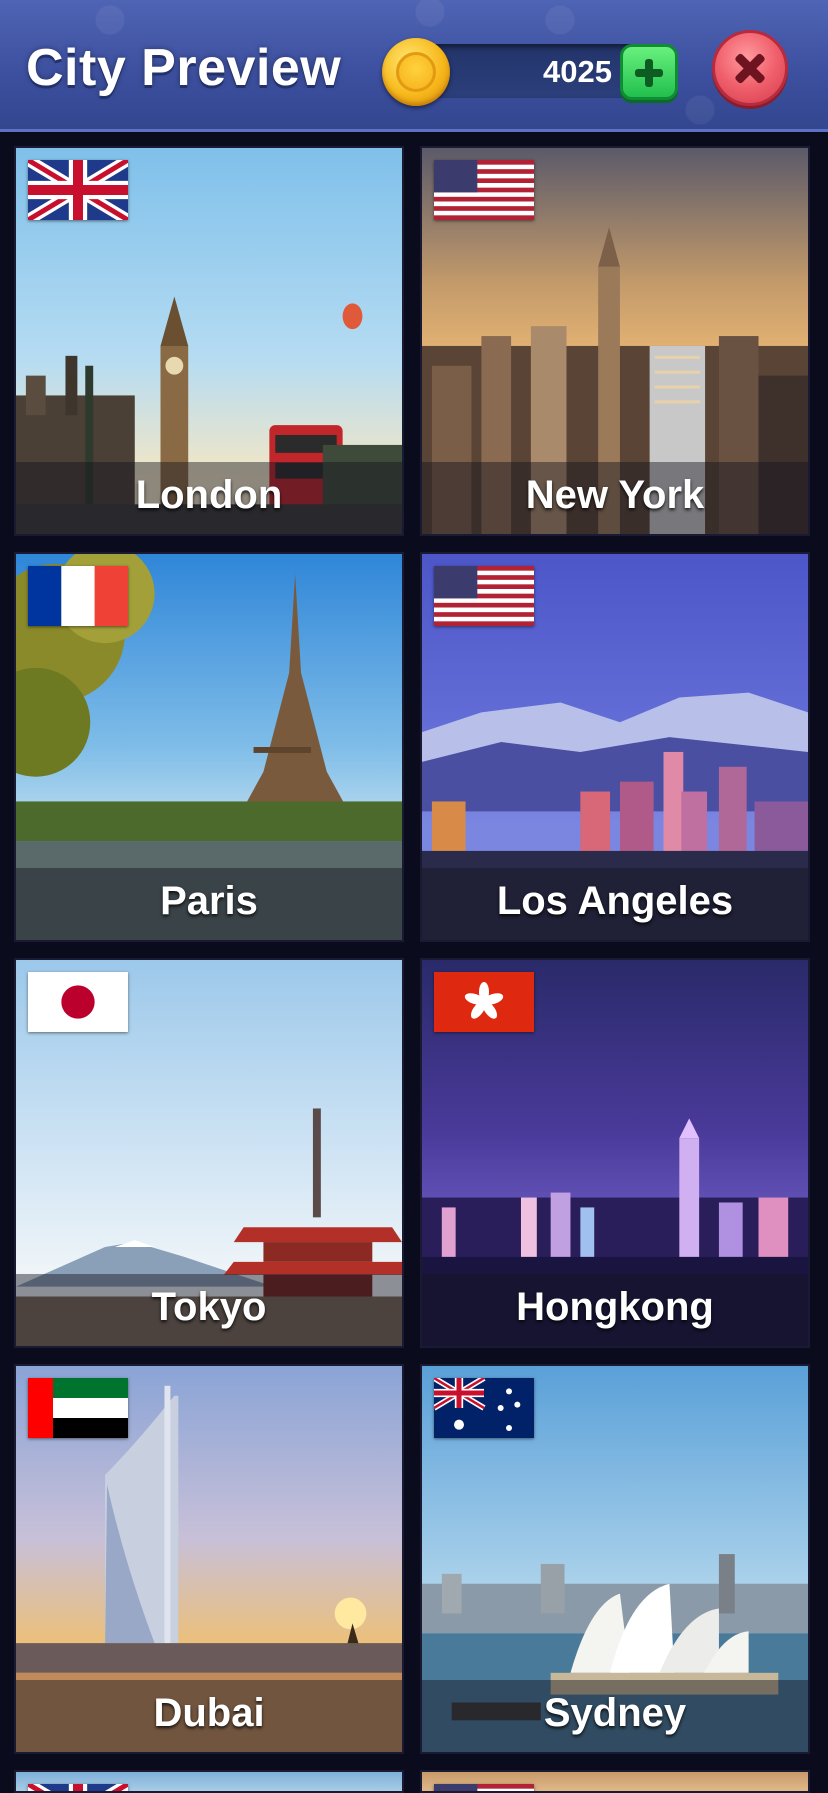 This screenshot has width=828, height=1793. Describe the element at coordinates (209, 901) in the screenshot. I see `city-name: Paris` at that location.